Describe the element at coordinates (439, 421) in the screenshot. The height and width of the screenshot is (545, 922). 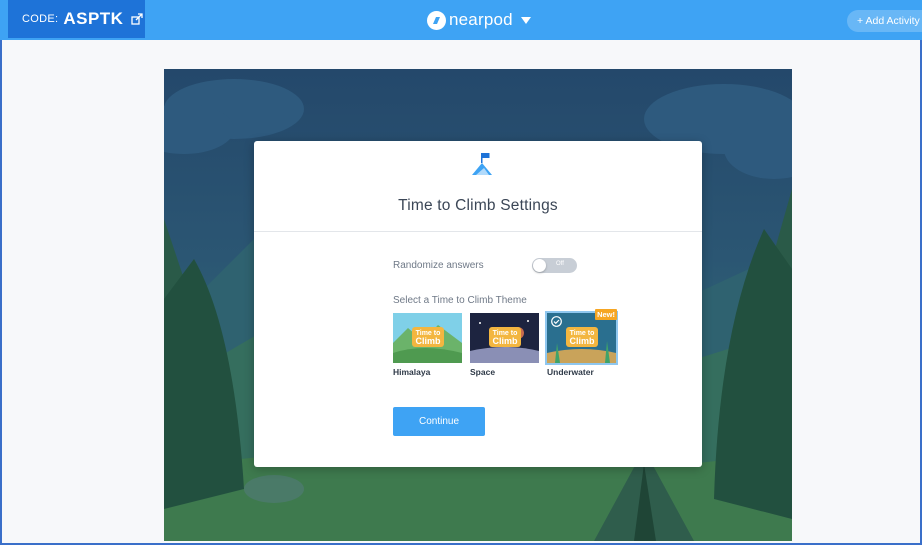
I see `continue-button: Continue` at that location.